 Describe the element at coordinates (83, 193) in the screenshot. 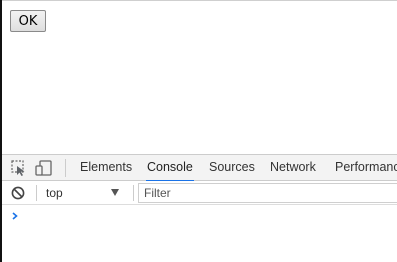

I see `execution-context-select: top` at that location.